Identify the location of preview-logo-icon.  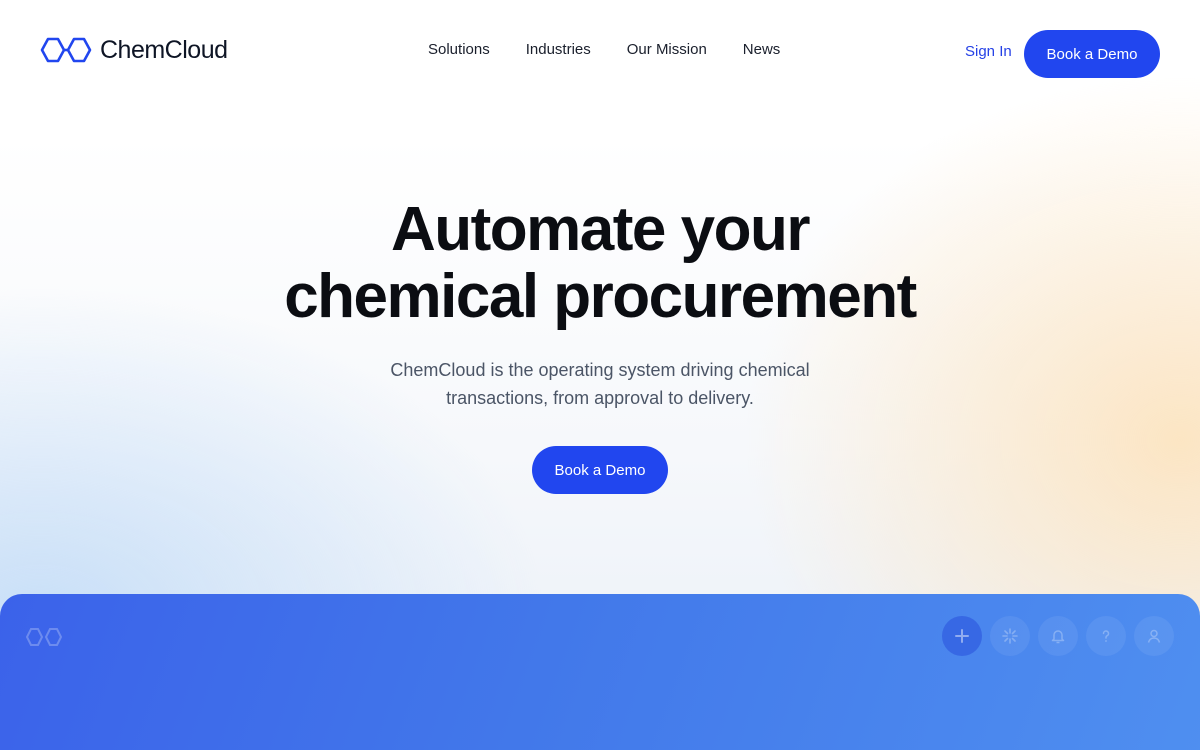
(44, 637).